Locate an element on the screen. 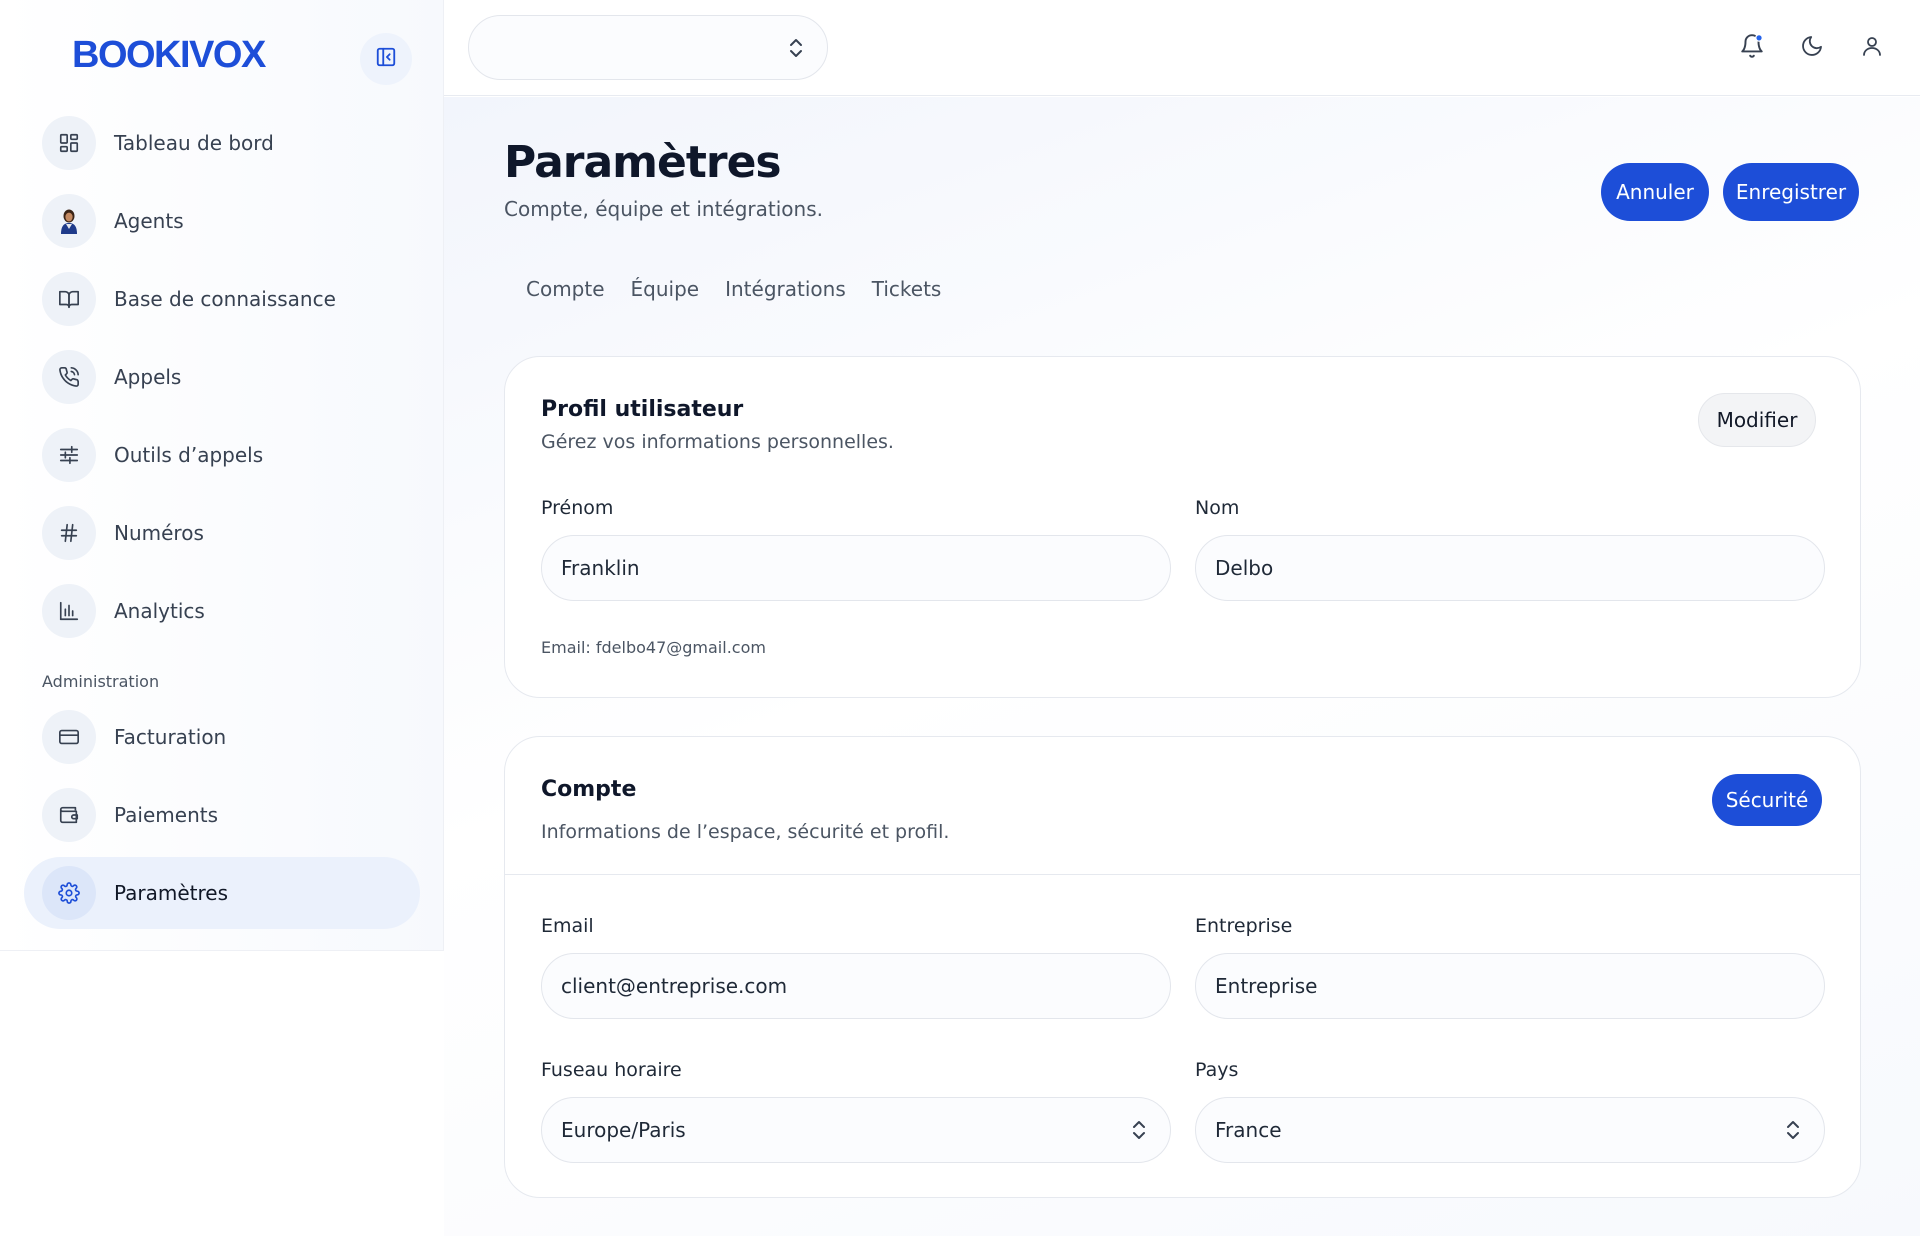 Image resolution: width=1920 pixels, height=1236 pixels. security-button: Sécurité is located at coordinates (1767, 800).